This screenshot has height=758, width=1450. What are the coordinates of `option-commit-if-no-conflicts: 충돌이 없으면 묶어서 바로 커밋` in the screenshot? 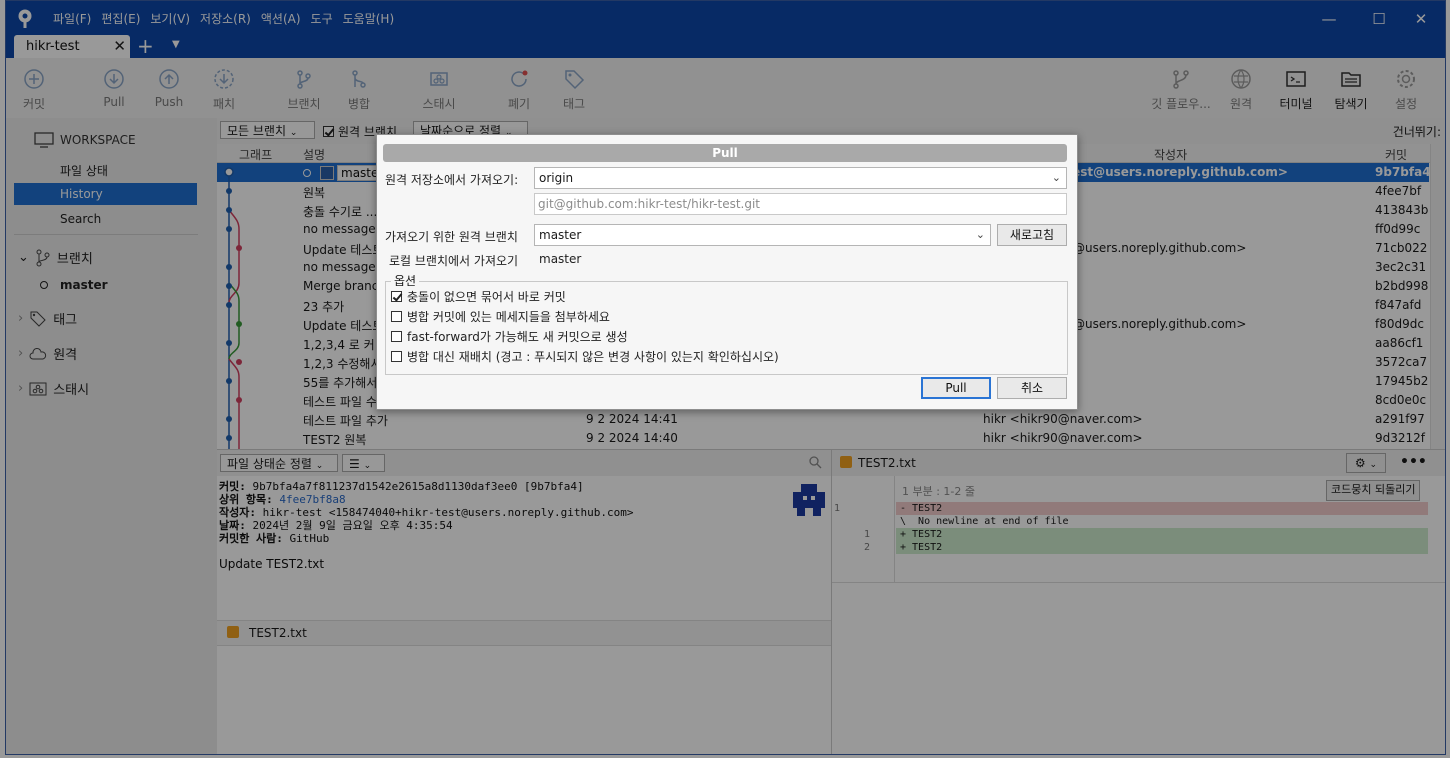 It's located at (478, 296).